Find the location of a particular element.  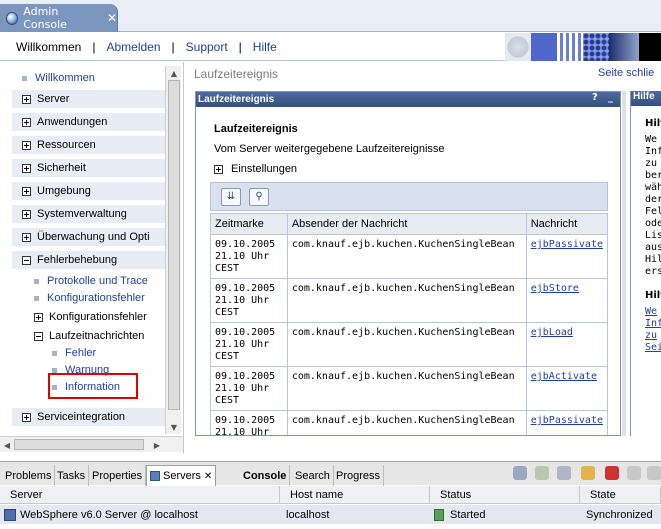

publish-icon is located at coordinates (588, 473).